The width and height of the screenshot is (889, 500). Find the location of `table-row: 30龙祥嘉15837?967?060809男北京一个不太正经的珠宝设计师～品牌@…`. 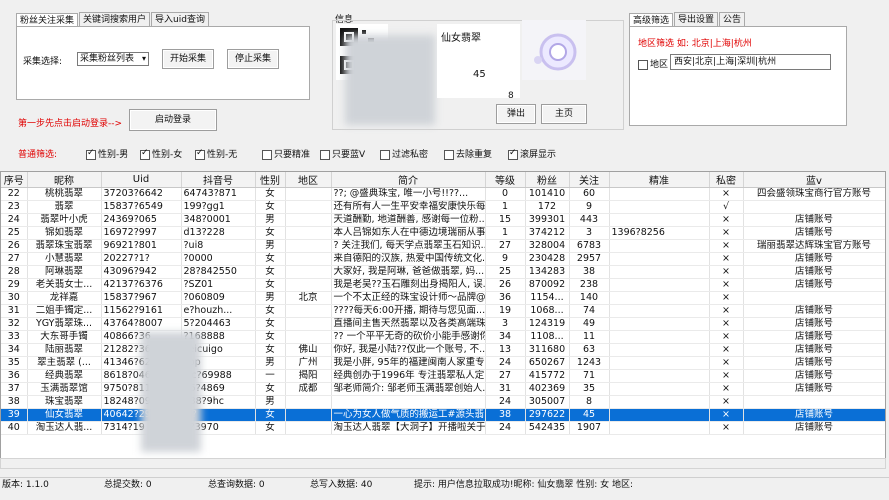

table-row: 30龙祥嘉15837?967?060809男北京一个不太正经的珠宝设计师～品牌@… is located at coordinates (443, 298).